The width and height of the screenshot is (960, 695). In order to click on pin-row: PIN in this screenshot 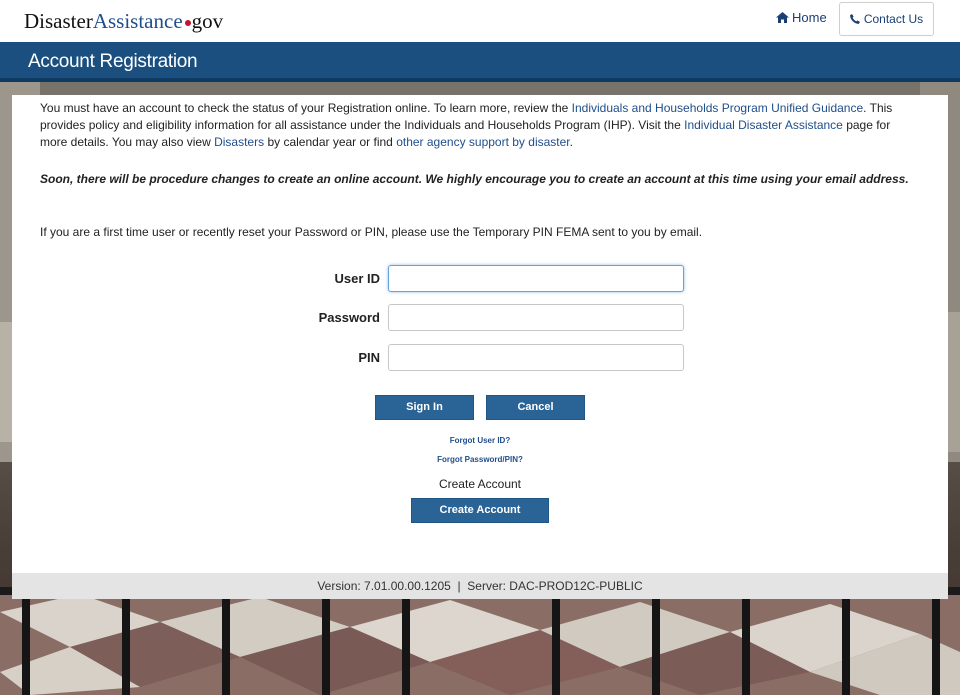, I will do `click(480, 358)`.